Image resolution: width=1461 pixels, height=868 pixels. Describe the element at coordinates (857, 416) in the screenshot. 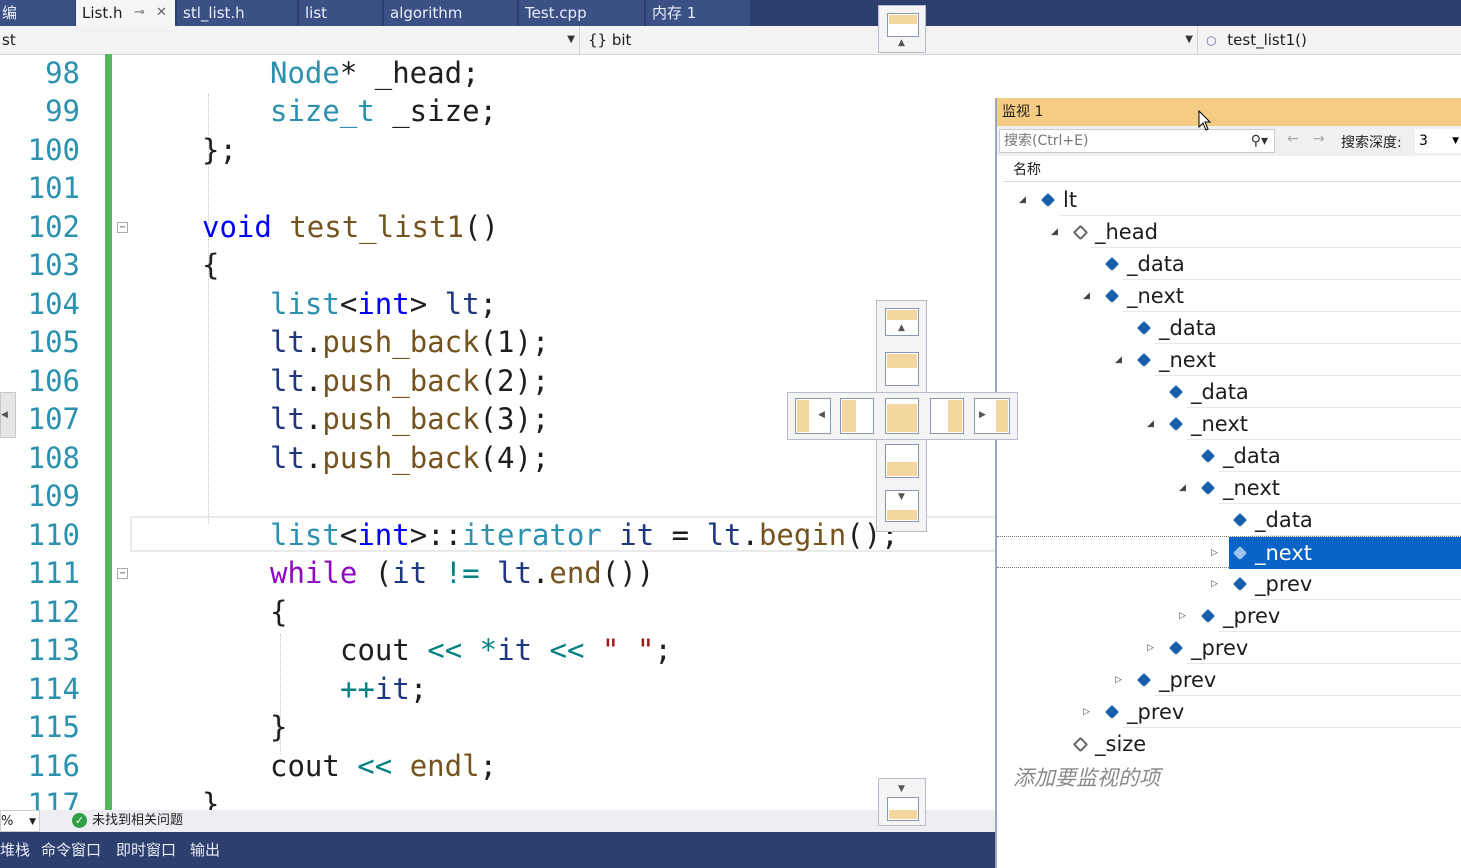

I see `dock-inner-left-icon` at that location.